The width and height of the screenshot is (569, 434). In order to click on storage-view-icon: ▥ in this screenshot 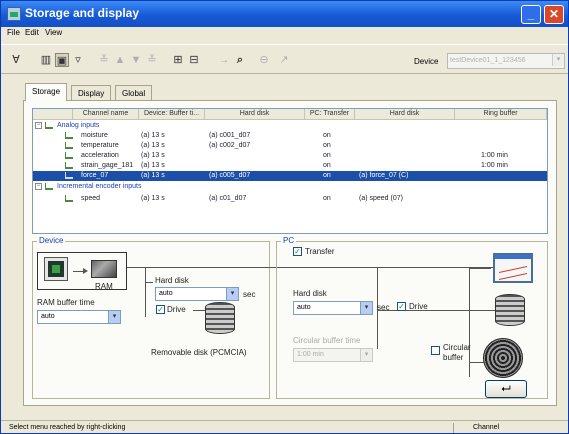, I will do `click(46, 60)`.